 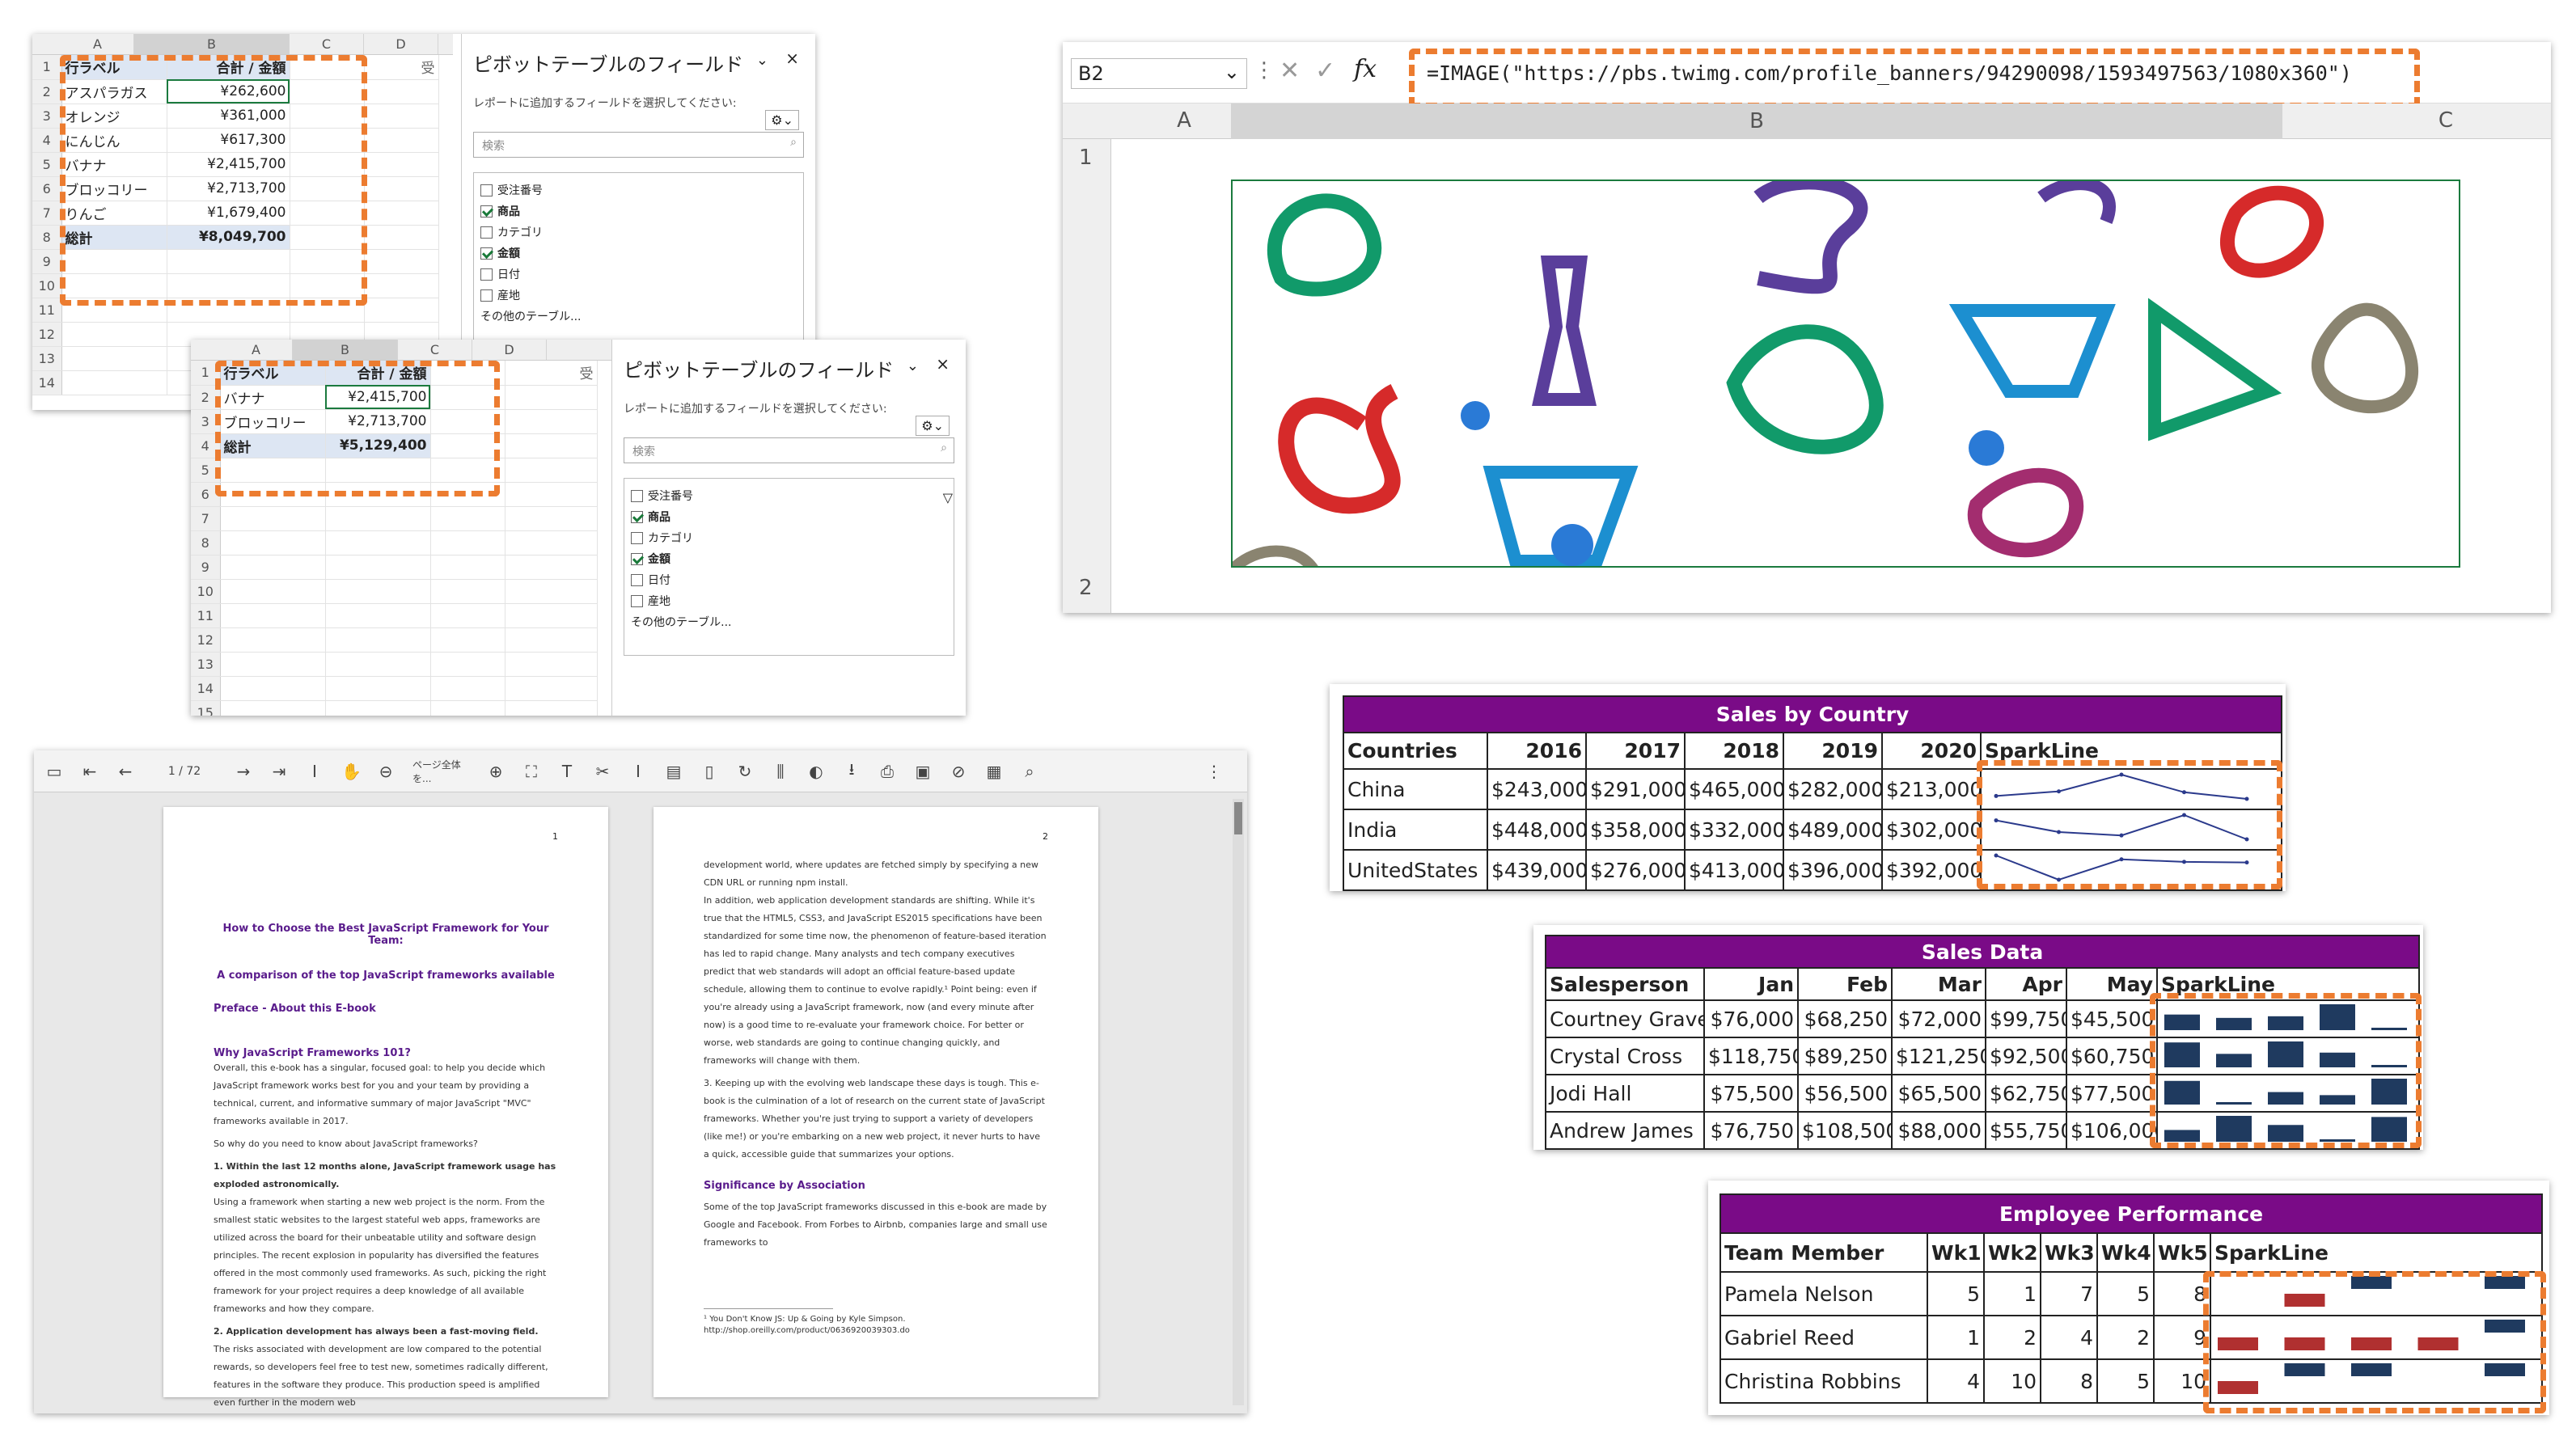 What do you see at coordinates (959, 771) in the screenshot?
I see `hide-icon: ⊘` at bounding box center [959, 771].